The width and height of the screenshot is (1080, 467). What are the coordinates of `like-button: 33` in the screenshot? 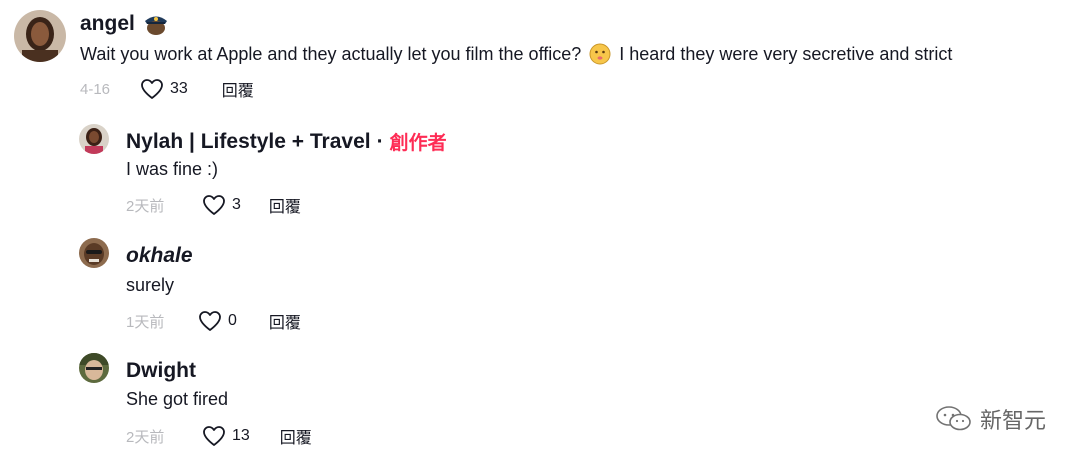 It's located at (164, 89).